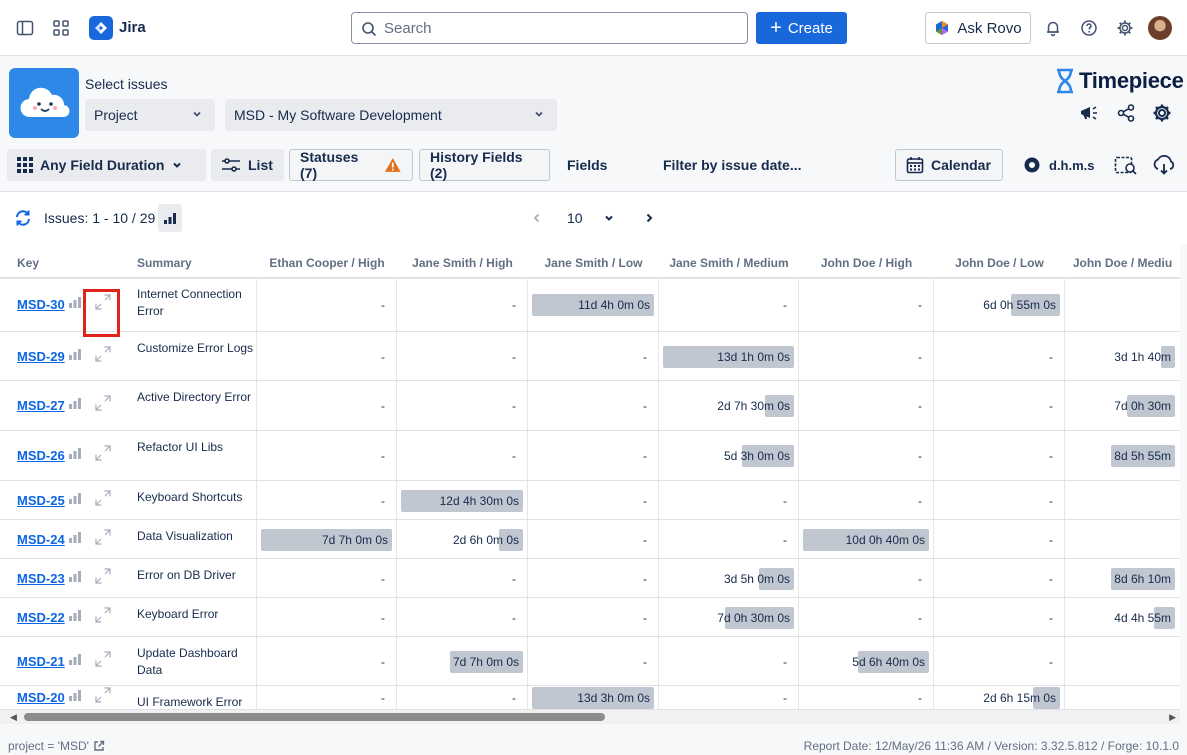  Describe the element at coordinates (247, 165) in the screenshot. I see `list-view-button: List` at that location.